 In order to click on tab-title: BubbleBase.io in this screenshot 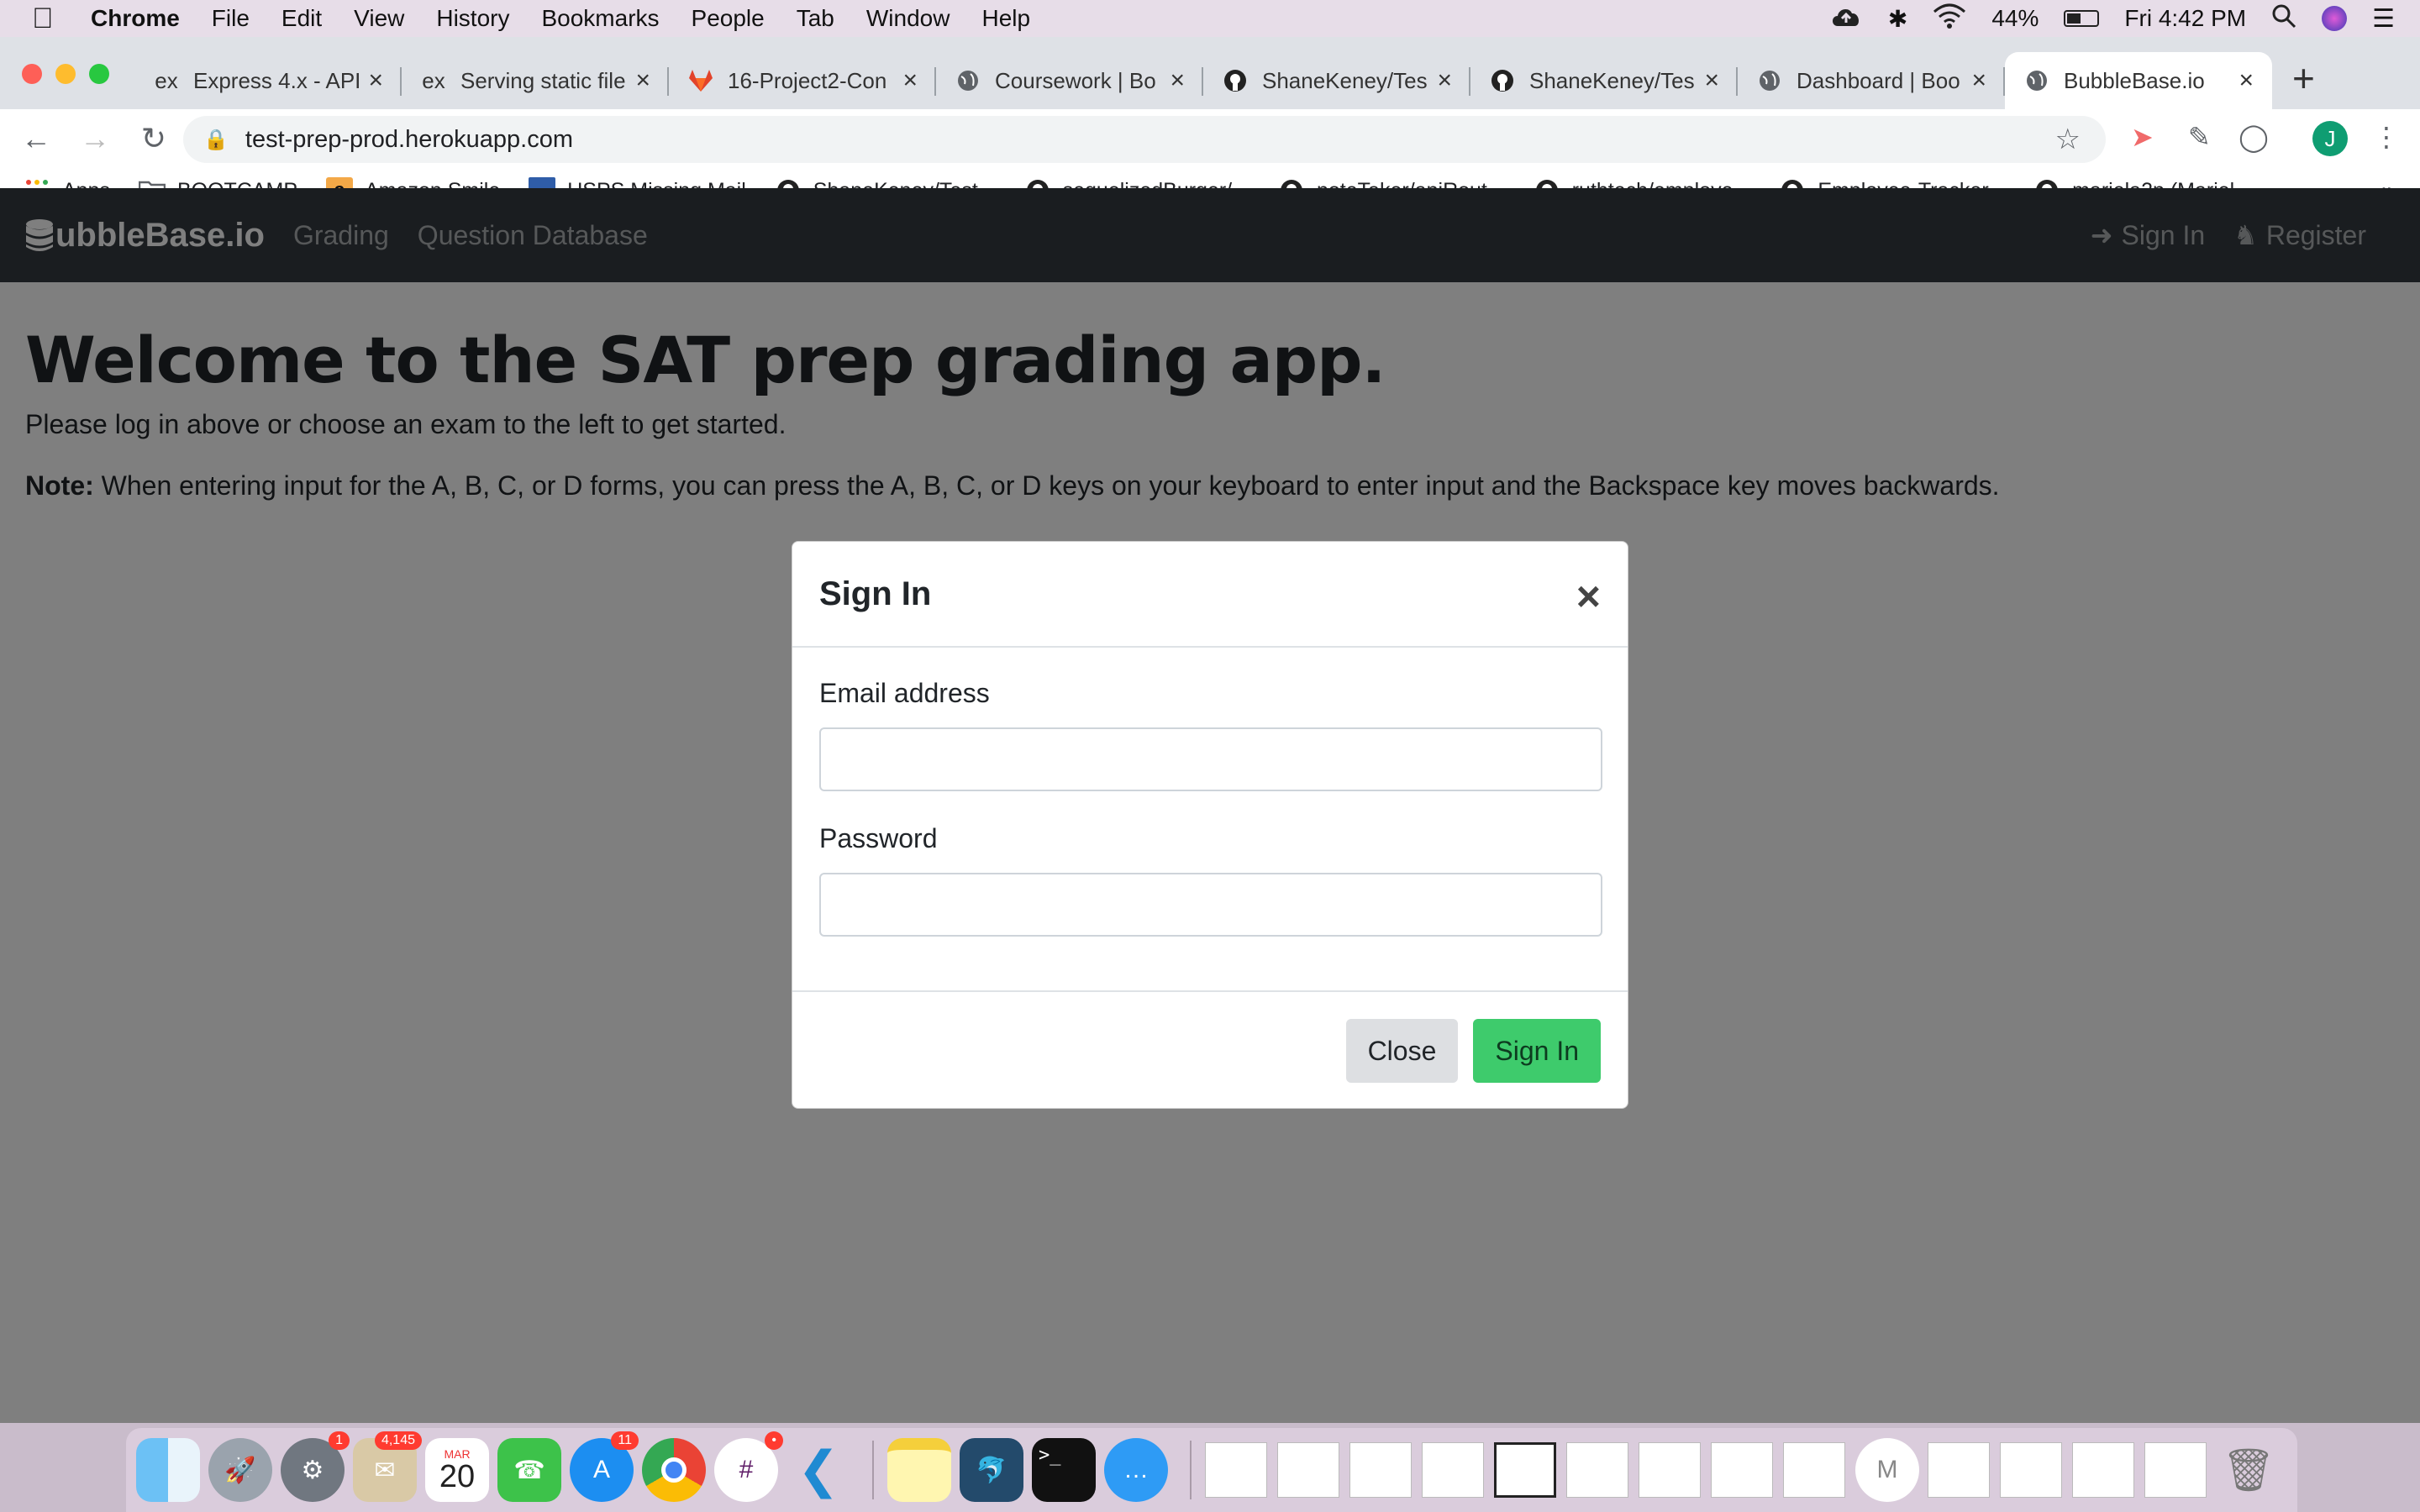, I will do `click(2134, 80)`.